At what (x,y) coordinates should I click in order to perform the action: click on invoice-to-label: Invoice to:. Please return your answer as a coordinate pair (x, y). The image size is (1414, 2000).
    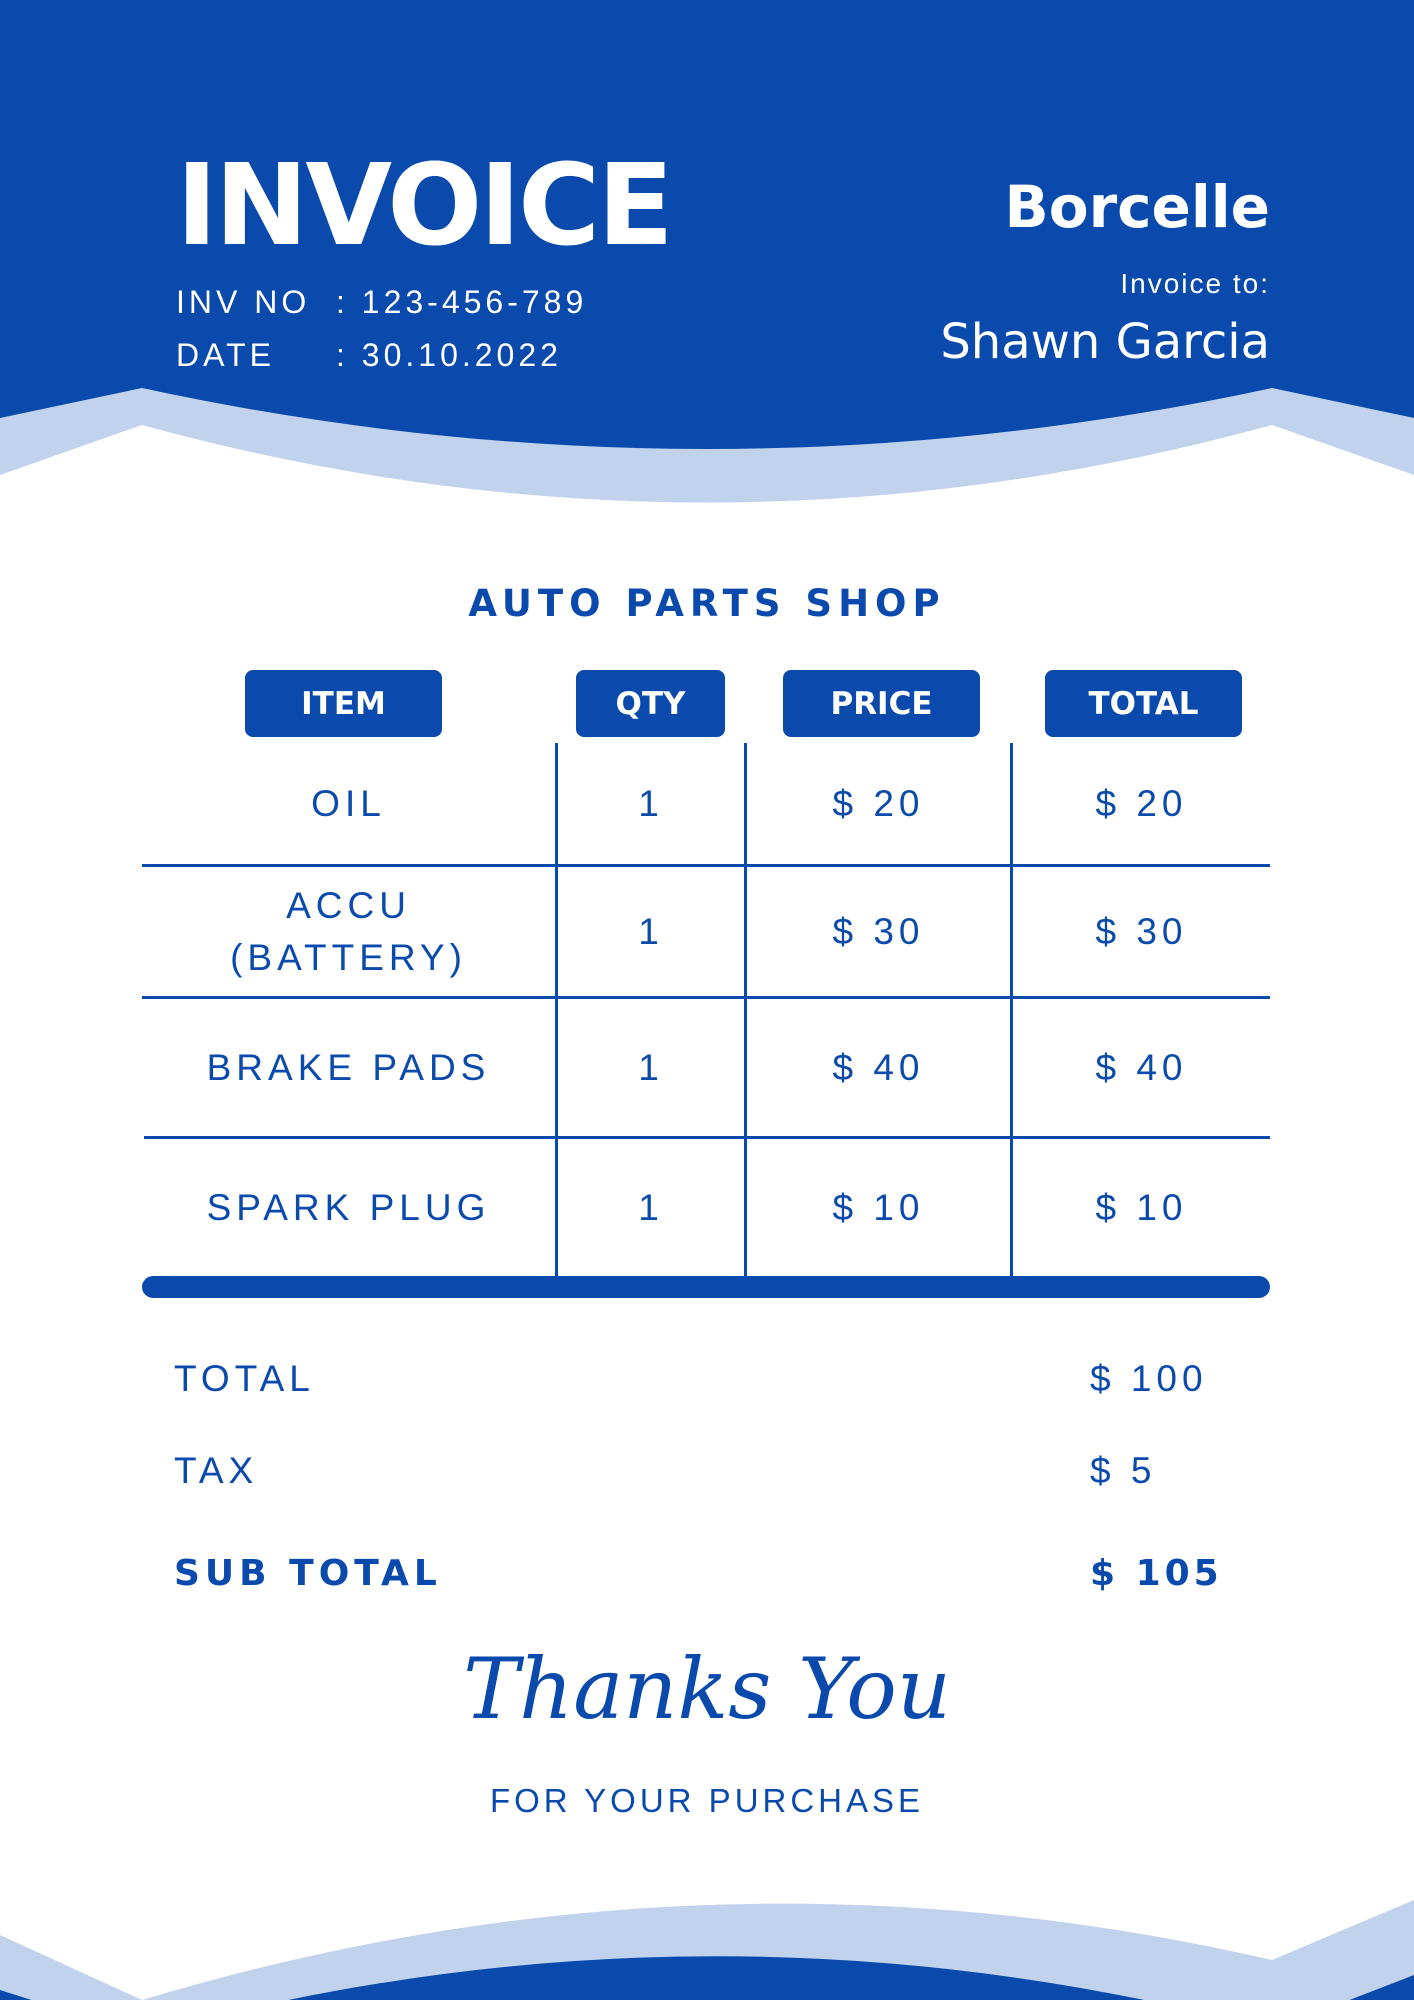
    Looking at the image, I should click on (1195, 283).